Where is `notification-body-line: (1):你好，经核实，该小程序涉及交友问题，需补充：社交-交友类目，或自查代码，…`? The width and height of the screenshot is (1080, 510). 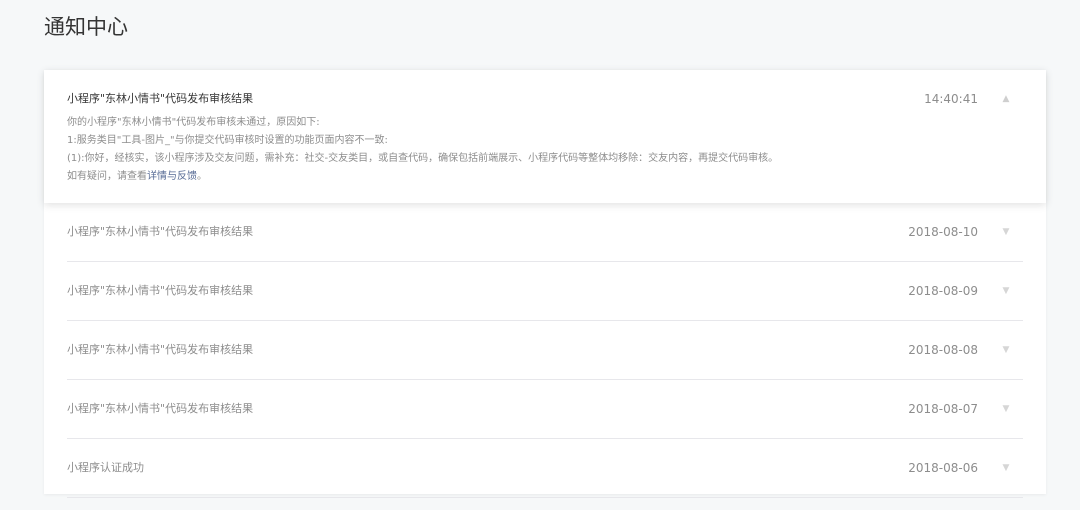
notification-body-line: (1):你好，经核实，该小程序涉及交友问题，需补充：社交-交友类目，或自查代码，… is located at coordinates (423, 158).